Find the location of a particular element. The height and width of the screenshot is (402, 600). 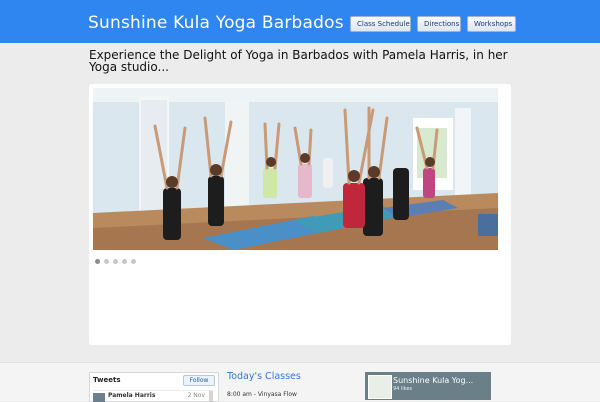

main-nav: Class Schedule Directions Workshops is located at coordinates (433, 24).